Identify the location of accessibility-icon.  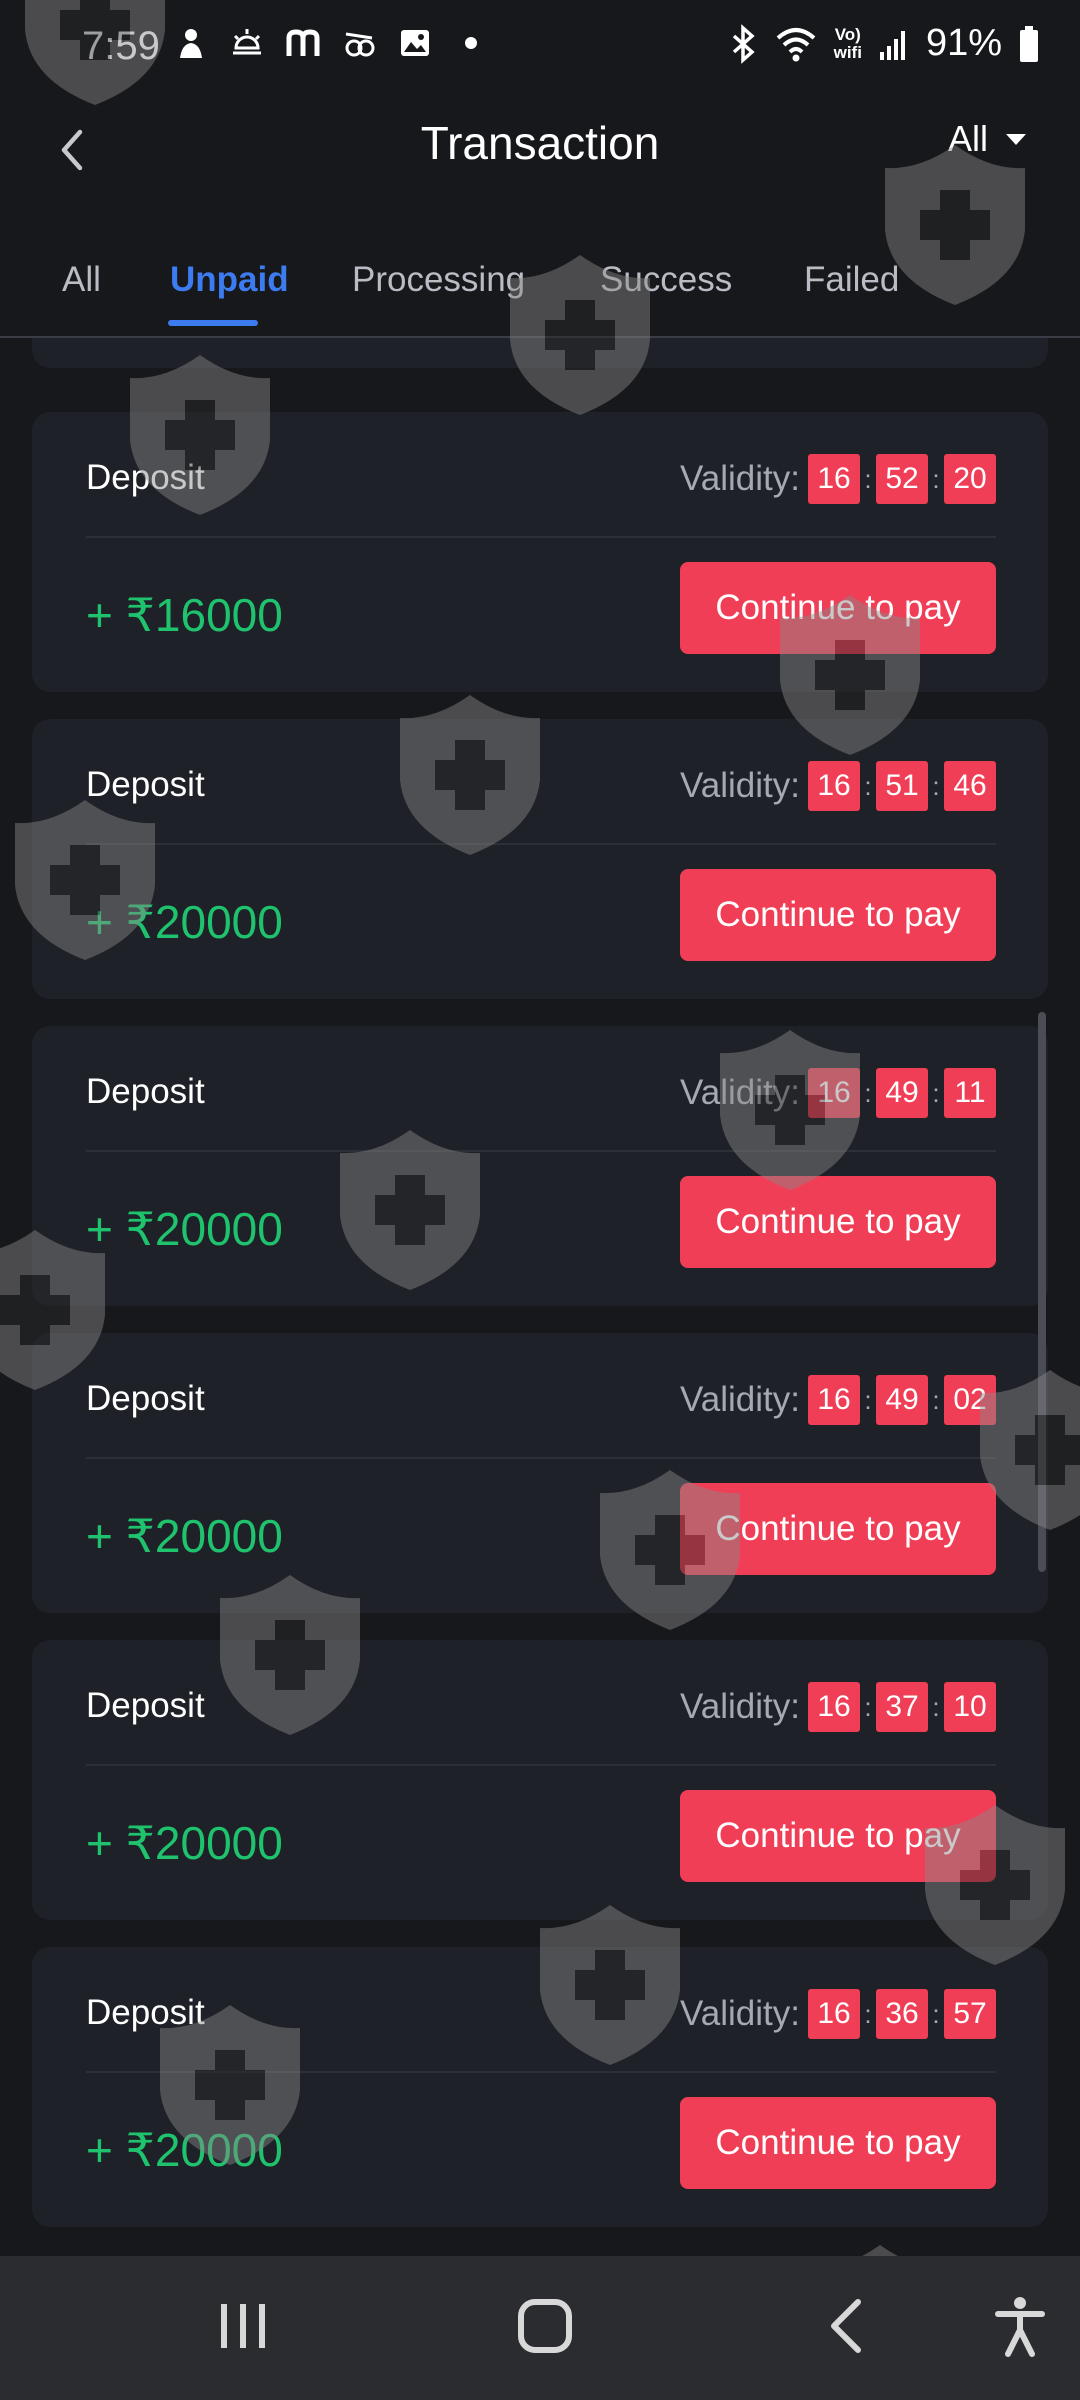
(1020, 2327).